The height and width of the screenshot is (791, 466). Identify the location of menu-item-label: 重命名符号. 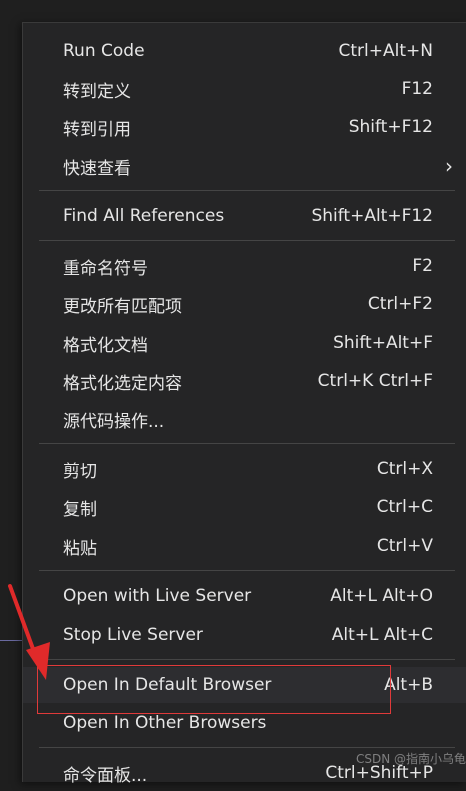
(105, 268).